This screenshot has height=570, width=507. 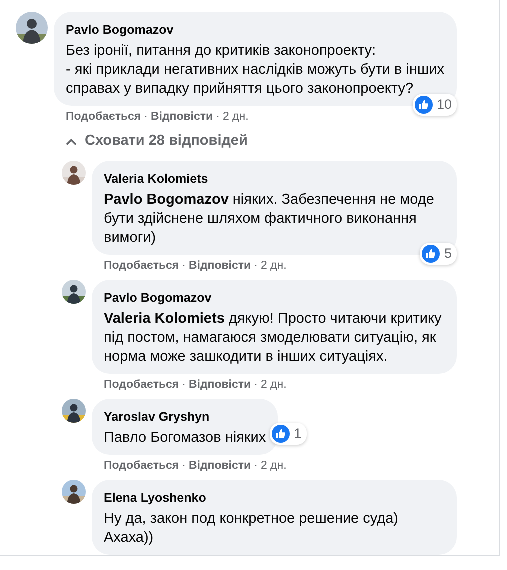 What do you see at coordinates (155, 498) in the screenshot?
I see `author-name: Elena Lyoshenko` at bounding box center [155, 498].